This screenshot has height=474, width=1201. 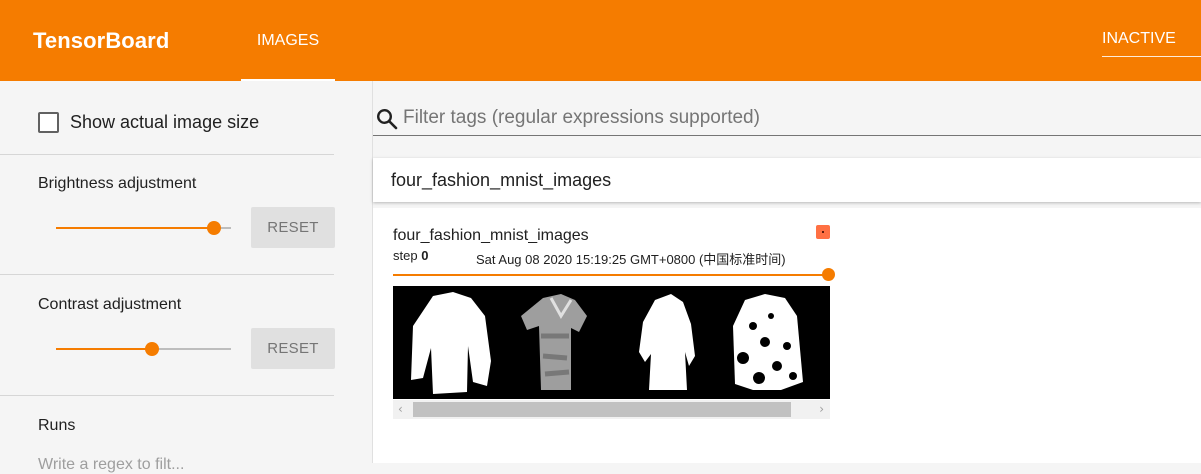 I want to click on step-slider-knob, so click(x=828, y=274).